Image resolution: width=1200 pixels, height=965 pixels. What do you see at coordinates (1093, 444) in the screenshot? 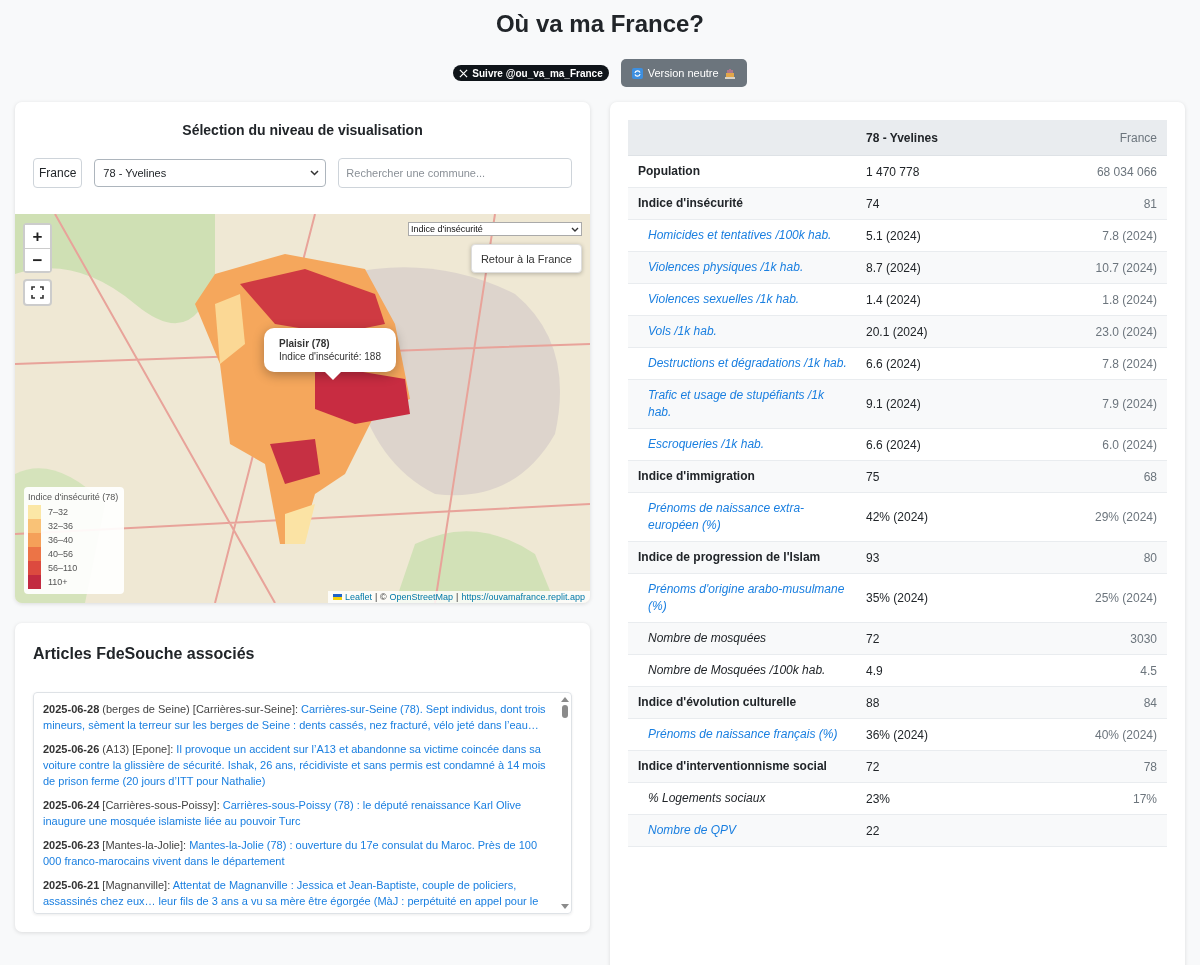
I see `table-cell: 6.0 (2024)` at bounding box center [1093, 444].